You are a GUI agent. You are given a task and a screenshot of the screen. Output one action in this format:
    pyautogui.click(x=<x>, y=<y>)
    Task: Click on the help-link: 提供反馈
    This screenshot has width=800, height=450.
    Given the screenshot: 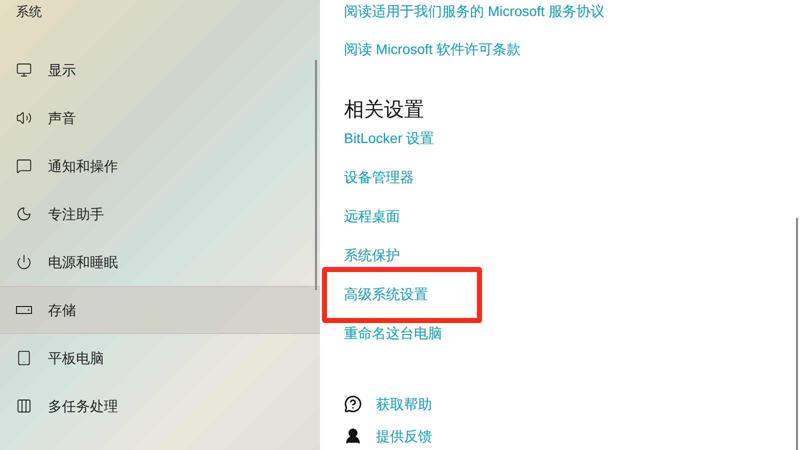 What is the action you would take?
    pyautogui.click(x=404, y=436)
    